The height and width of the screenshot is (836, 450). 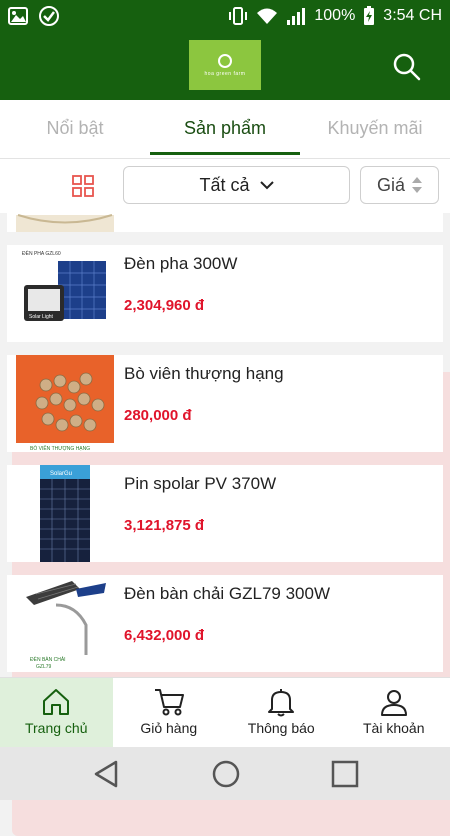 What do you see at coordinates (267, 16) in the screenshot?
I see `wifi-icon` at bounding box center [267, 16].